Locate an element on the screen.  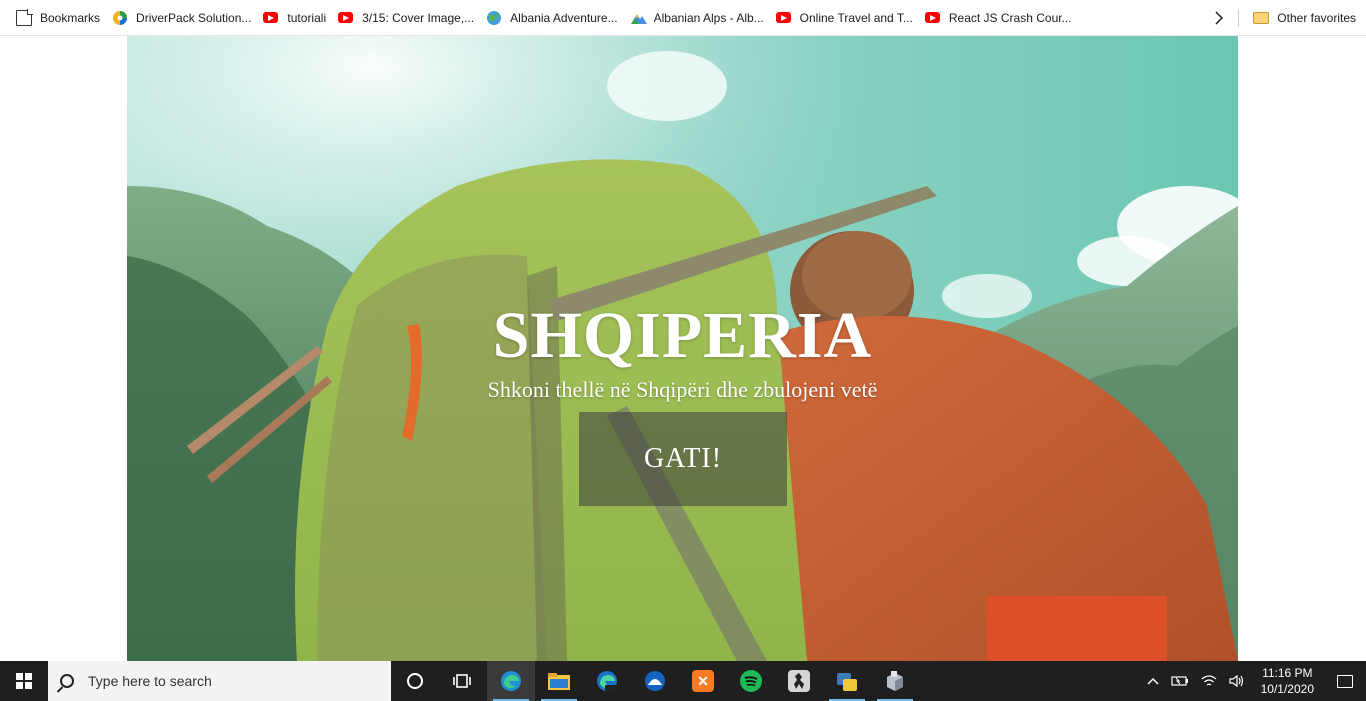
search-placeholder: Type here to search is located at coordinates (150, 681).